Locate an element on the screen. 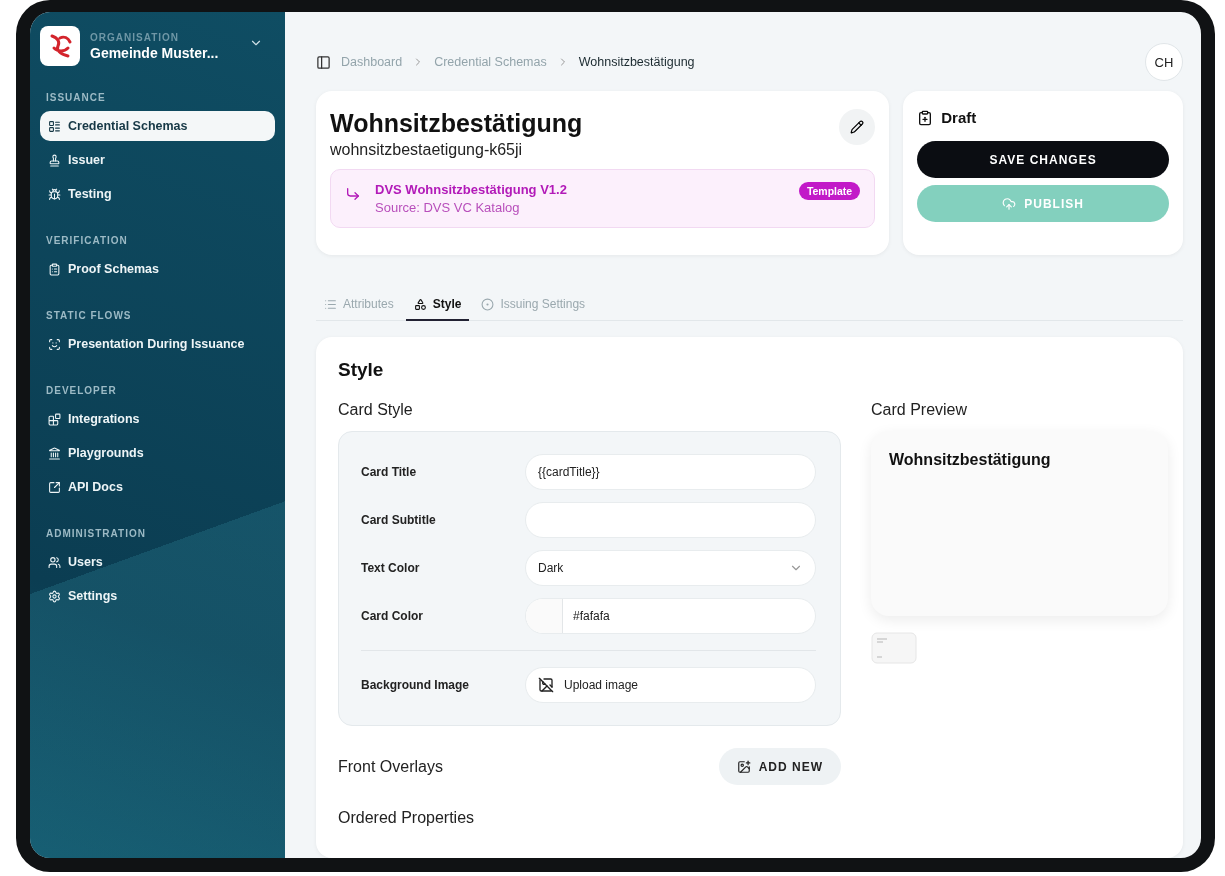  user-avatar: CH is located at coordinates (1164, 62).